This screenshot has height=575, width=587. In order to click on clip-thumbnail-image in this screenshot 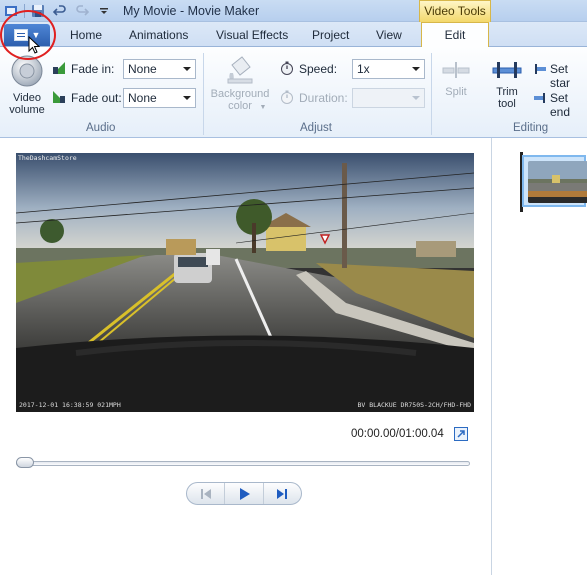, I will do `click(557, 182)`.